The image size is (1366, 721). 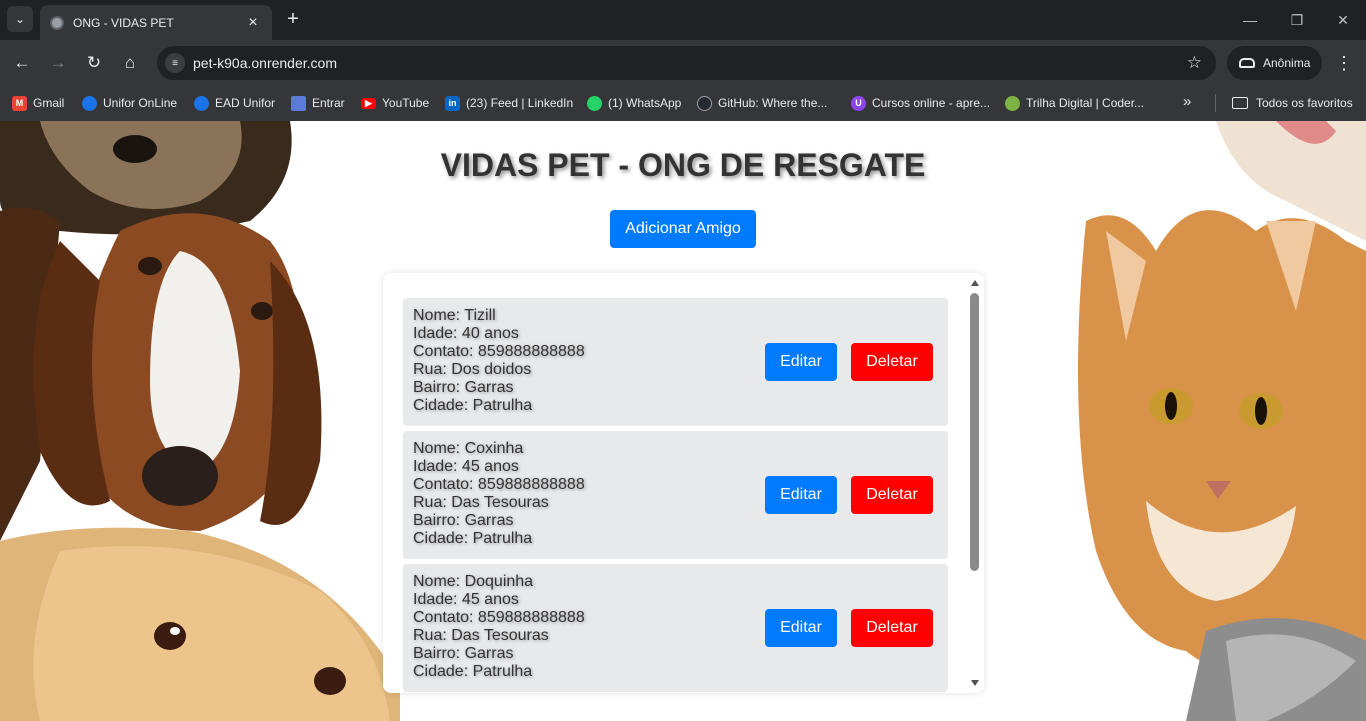 I want to click on folder-icon, so click(x=1240, y=103).